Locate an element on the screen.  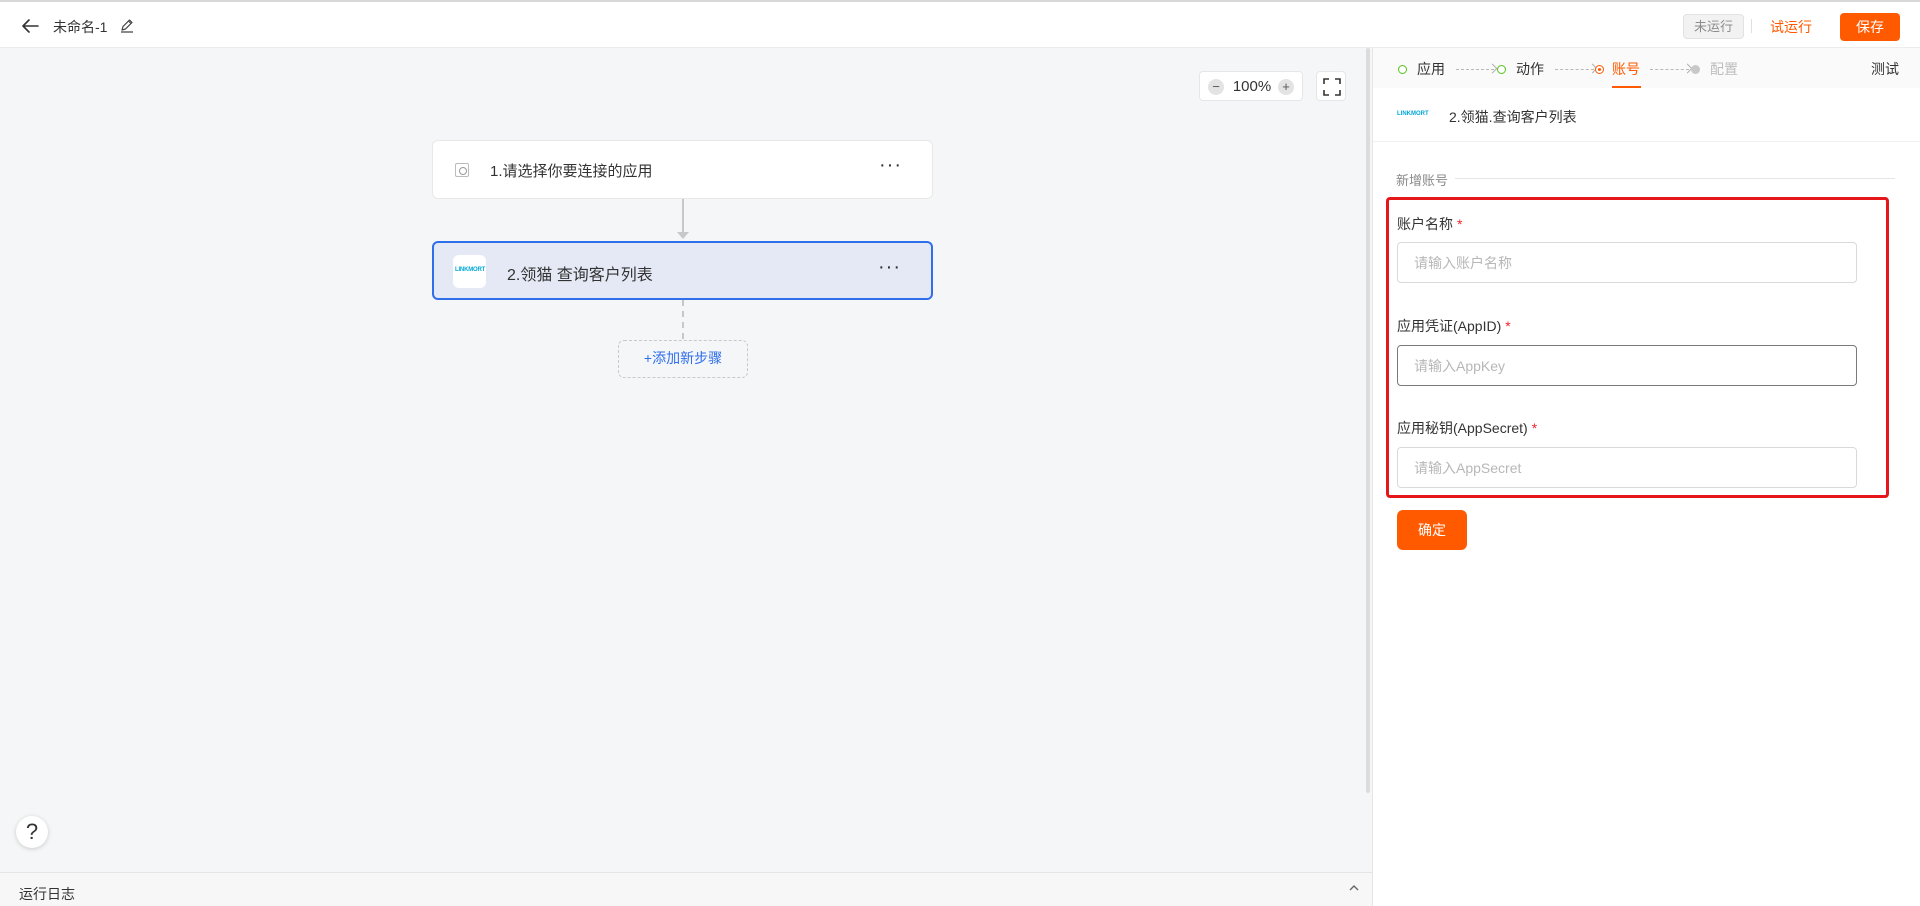
app-id-label: 应用凭证(AppID) * is located at coordinates (1454, 326).